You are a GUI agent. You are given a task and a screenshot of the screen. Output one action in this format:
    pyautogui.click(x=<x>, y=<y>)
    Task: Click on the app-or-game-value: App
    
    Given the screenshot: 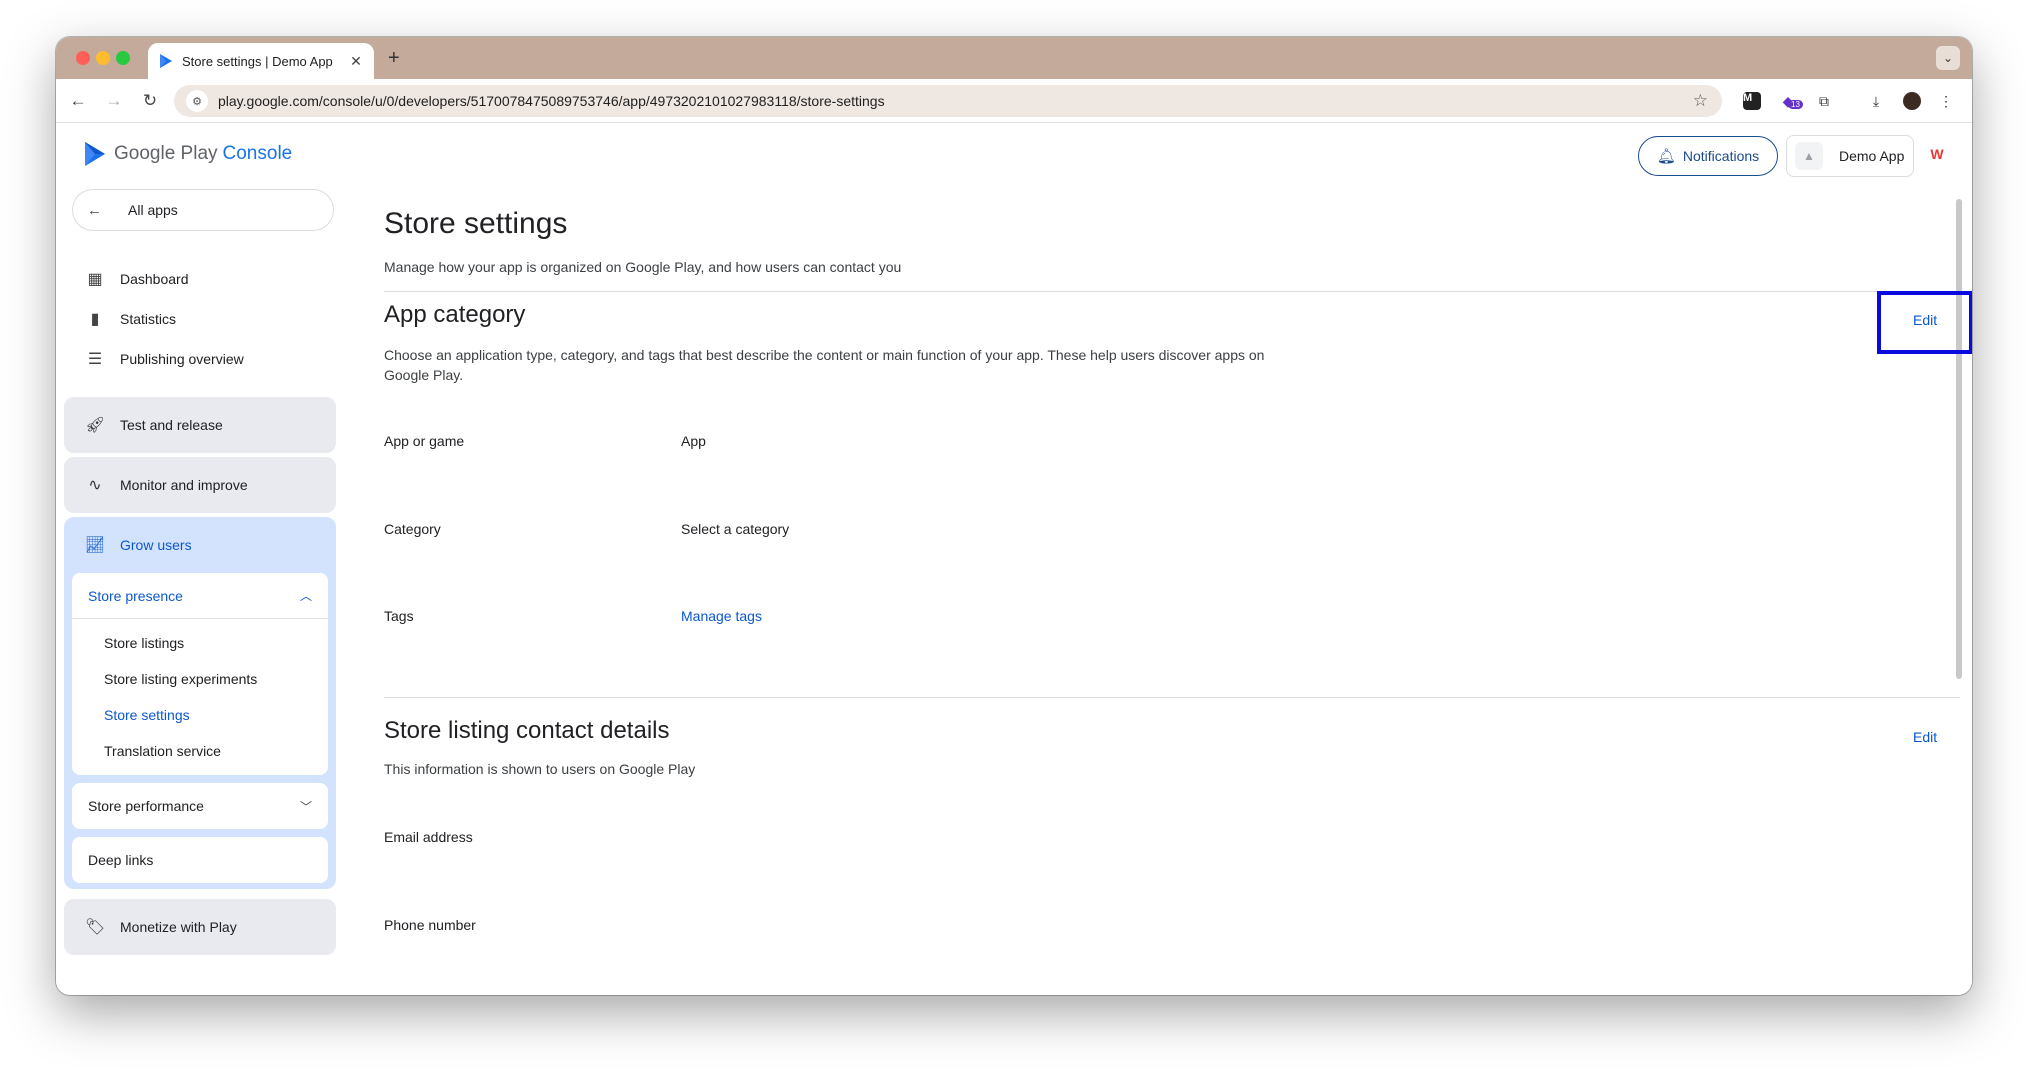 What is the action you would take?
    pyautogui.click(x=693, y=441)
    